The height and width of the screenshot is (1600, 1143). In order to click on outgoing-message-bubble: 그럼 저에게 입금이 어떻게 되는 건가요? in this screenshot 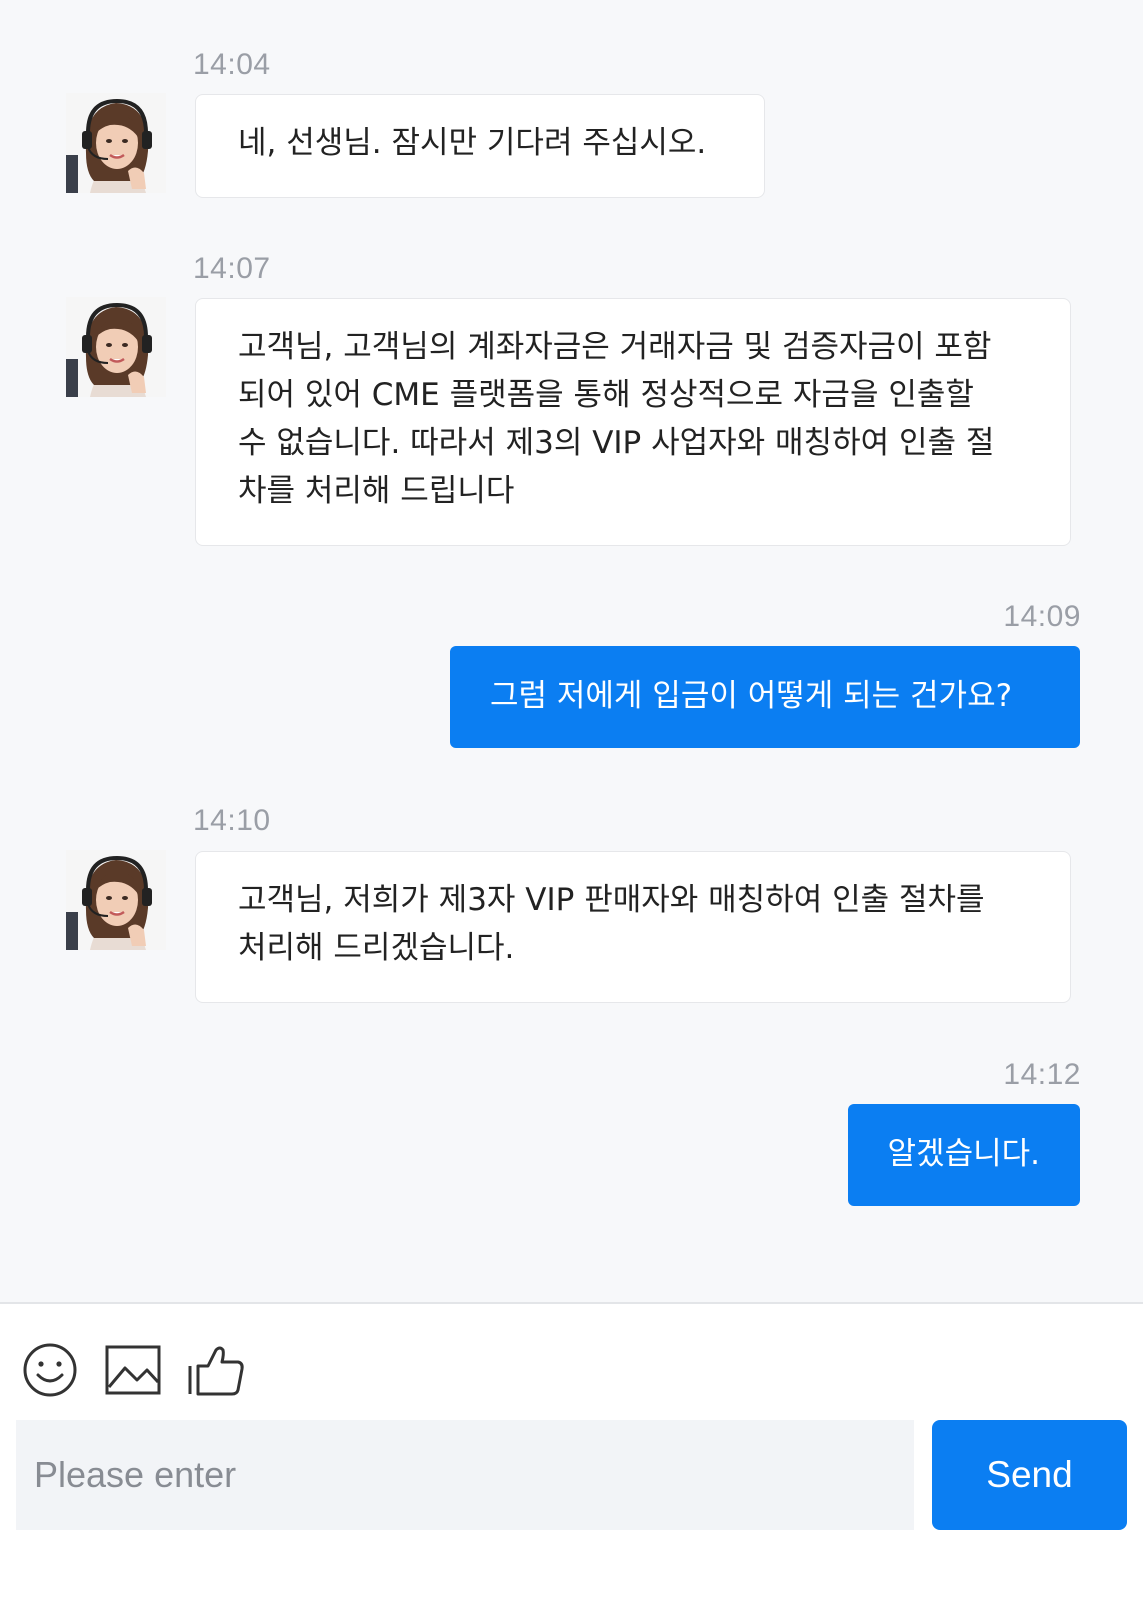, I will do `click(765, 697)`.